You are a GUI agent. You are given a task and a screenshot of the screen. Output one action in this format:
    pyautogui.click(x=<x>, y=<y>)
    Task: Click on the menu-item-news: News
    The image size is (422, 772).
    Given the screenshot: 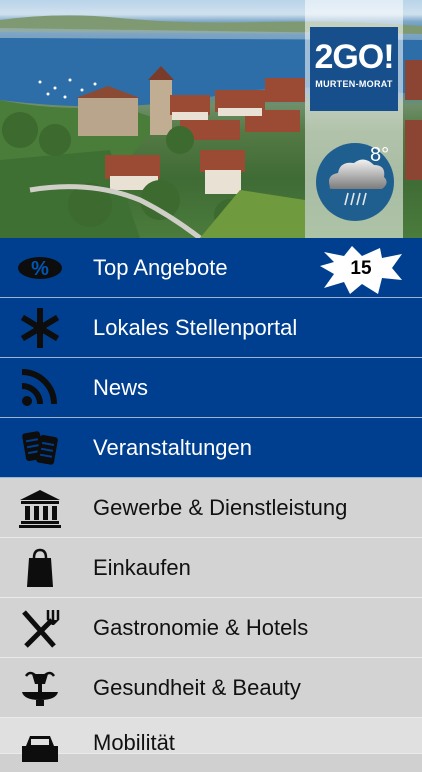 What is the action you would take?
    pyautogui.click(x=211, y=388)
    